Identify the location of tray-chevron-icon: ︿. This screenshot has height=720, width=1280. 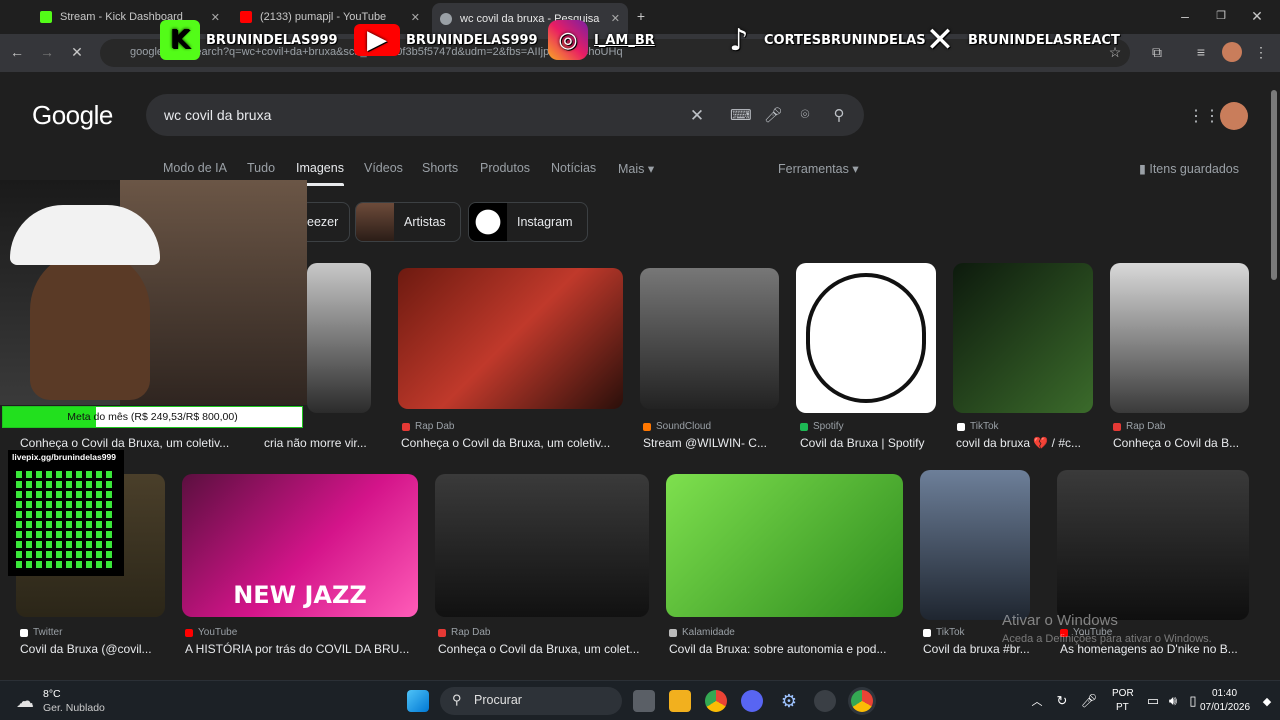
(1037, 701).